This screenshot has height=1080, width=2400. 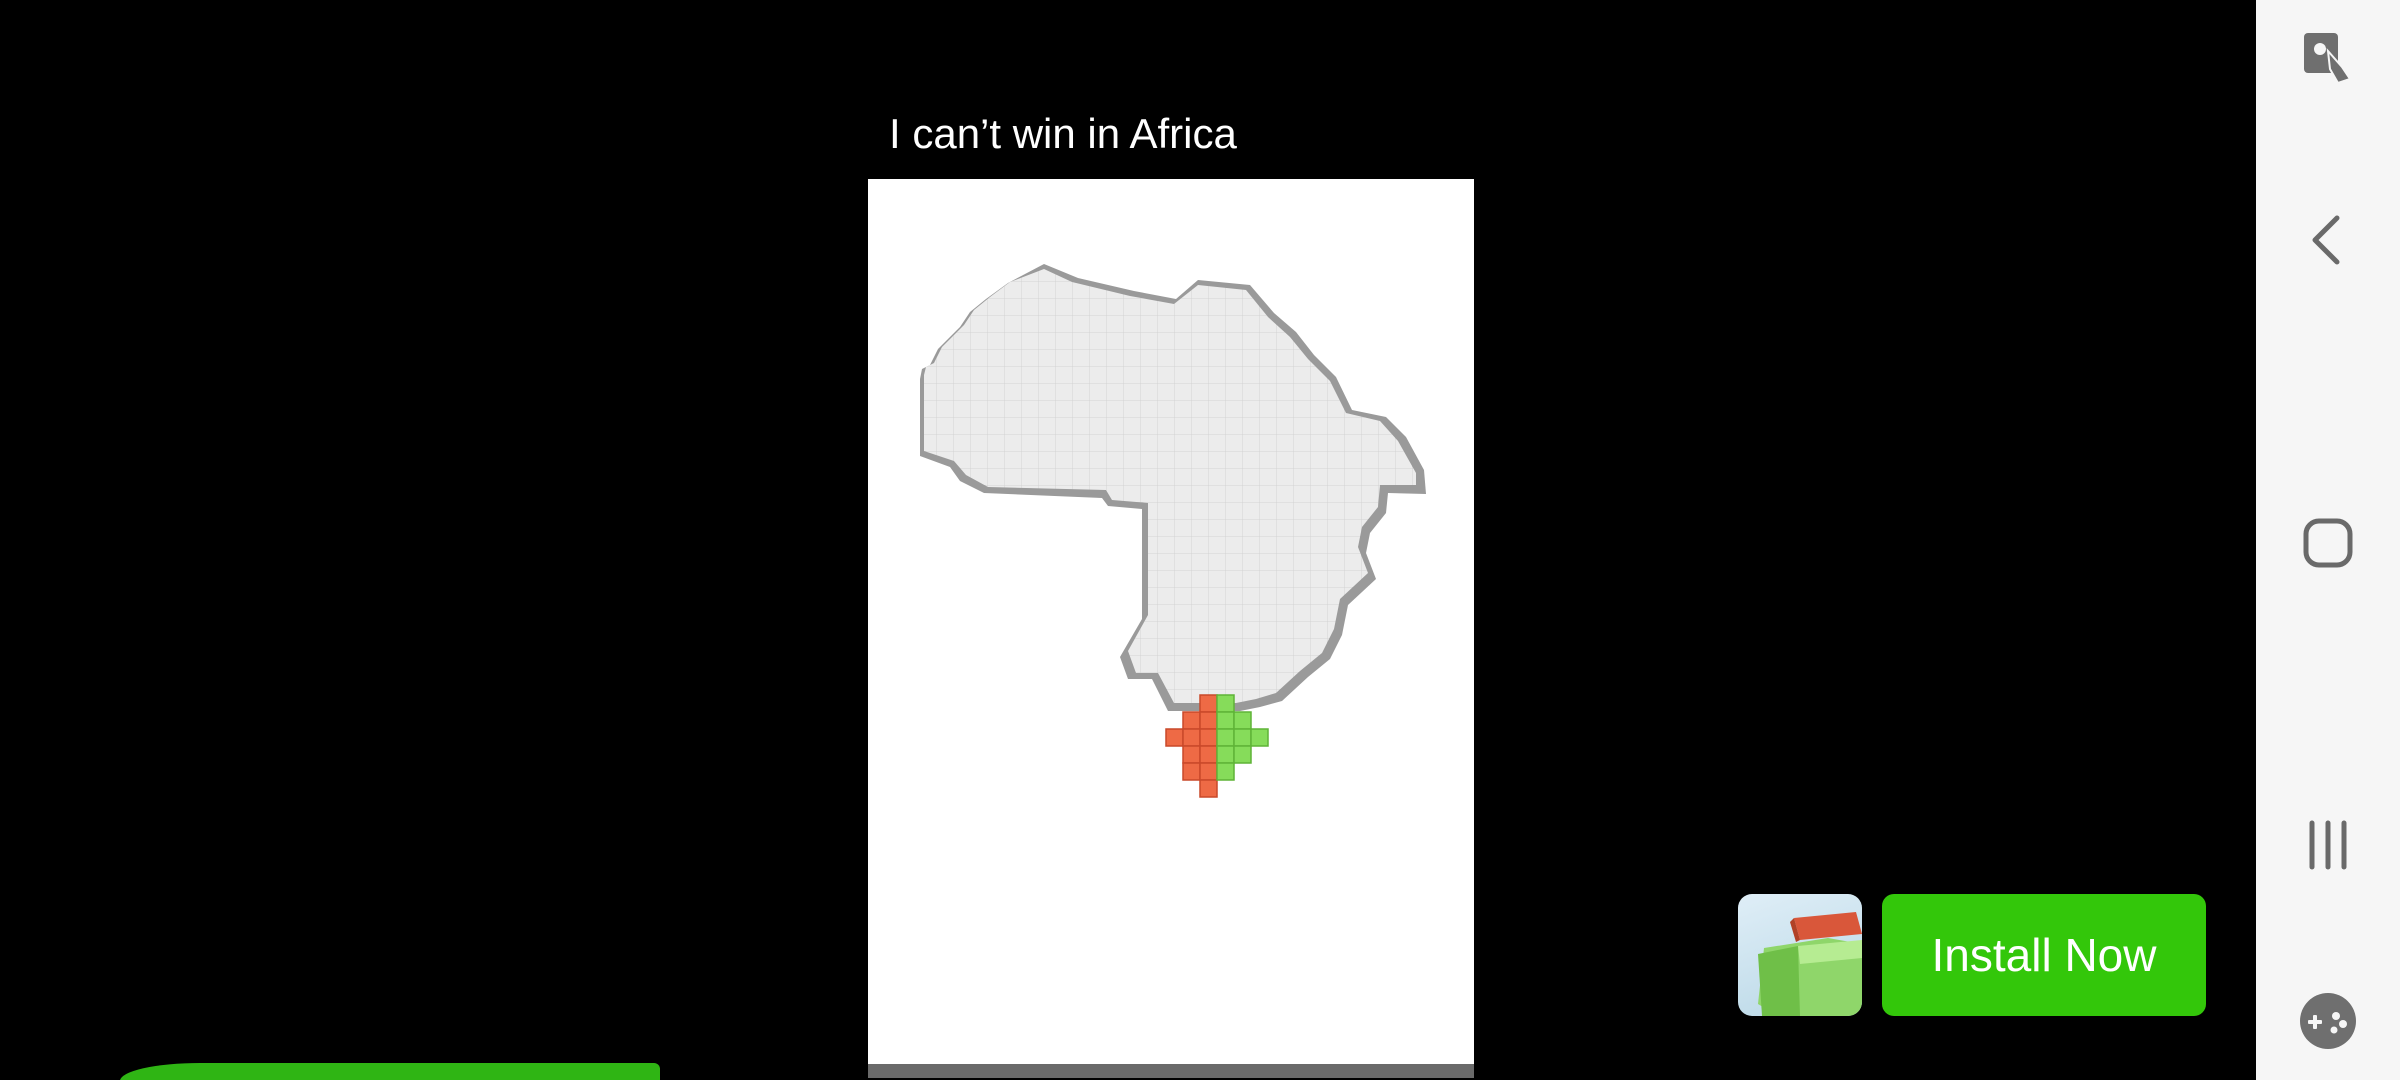 What do you see at coordinates (2328, 845) in the screenshot?
I see `recent-apps-icon` at bounding box center [2328, 845].